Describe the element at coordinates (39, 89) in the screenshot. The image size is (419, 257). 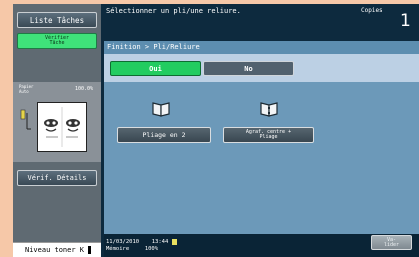
I see `paper-setting: Papier Auto` at that location.